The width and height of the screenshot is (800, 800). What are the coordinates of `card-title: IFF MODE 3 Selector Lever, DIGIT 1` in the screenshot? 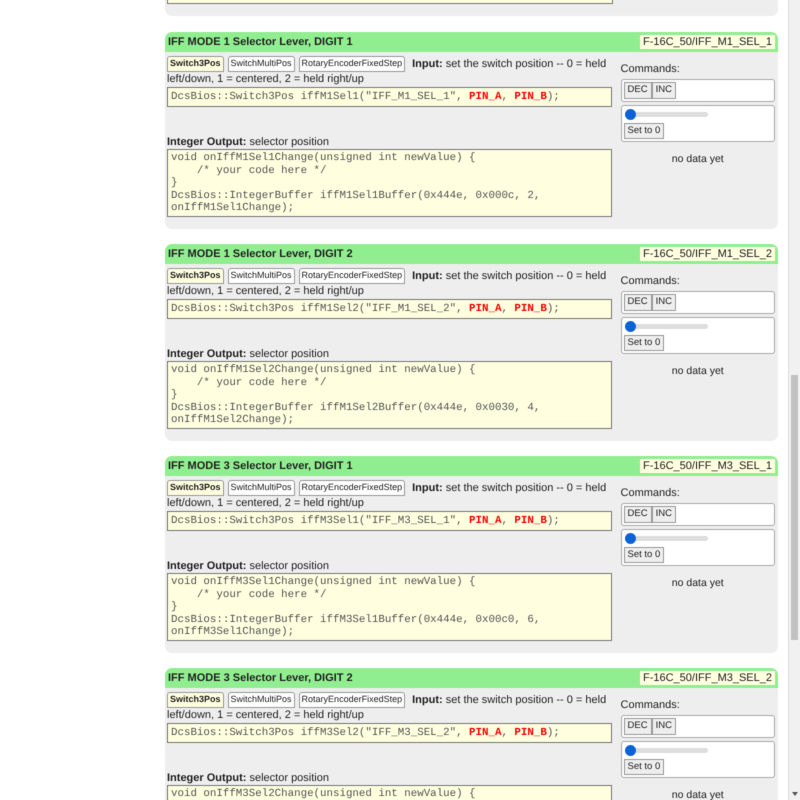 It's located at (260, 466).